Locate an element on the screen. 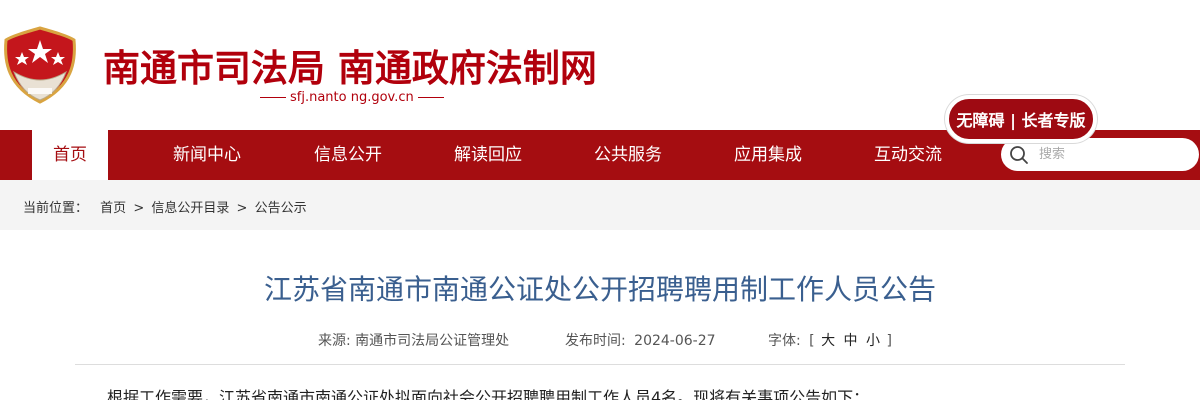 Image resolution: width=1200 pixels, height=400 pixels. court-emblem-icon is located at coordinates (40, 65).